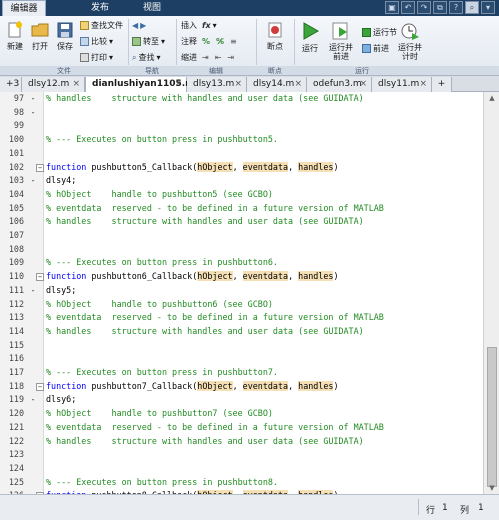 This screenshot has width=499, height=520. I want to click on scroll-up-icon: ▲, so click(492, 98).